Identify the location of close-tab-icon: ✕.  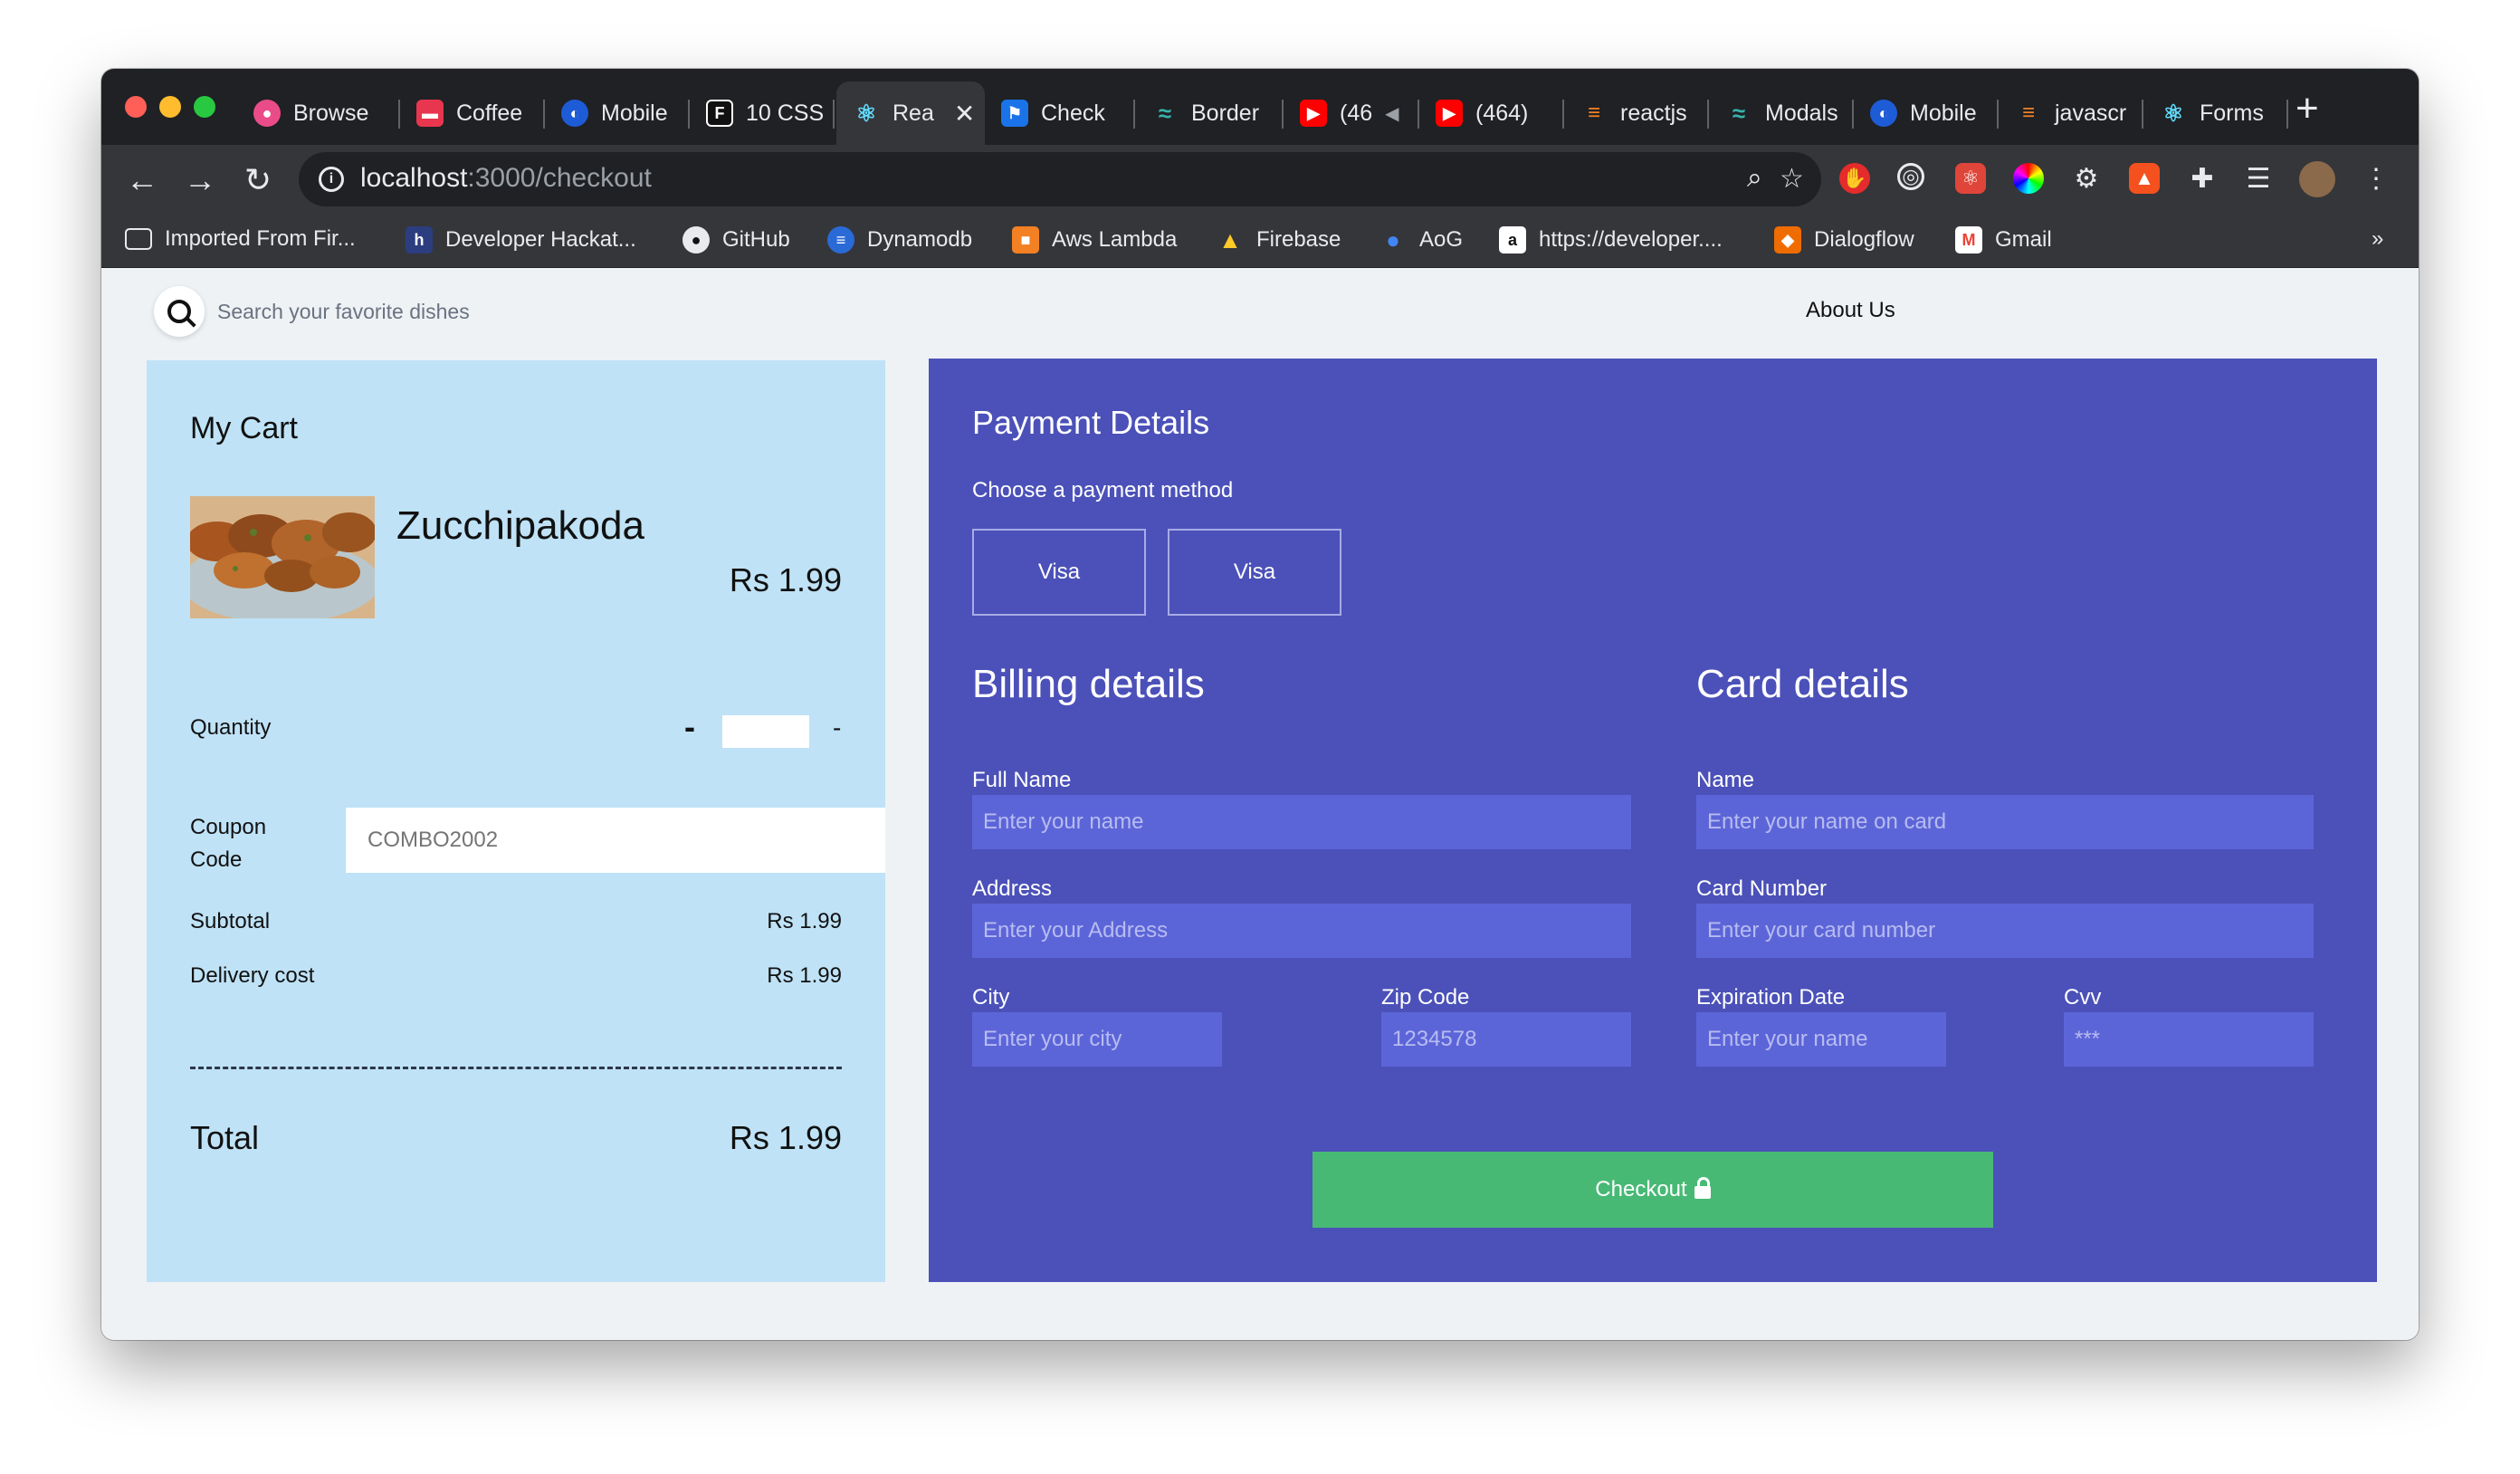
(964, 114).